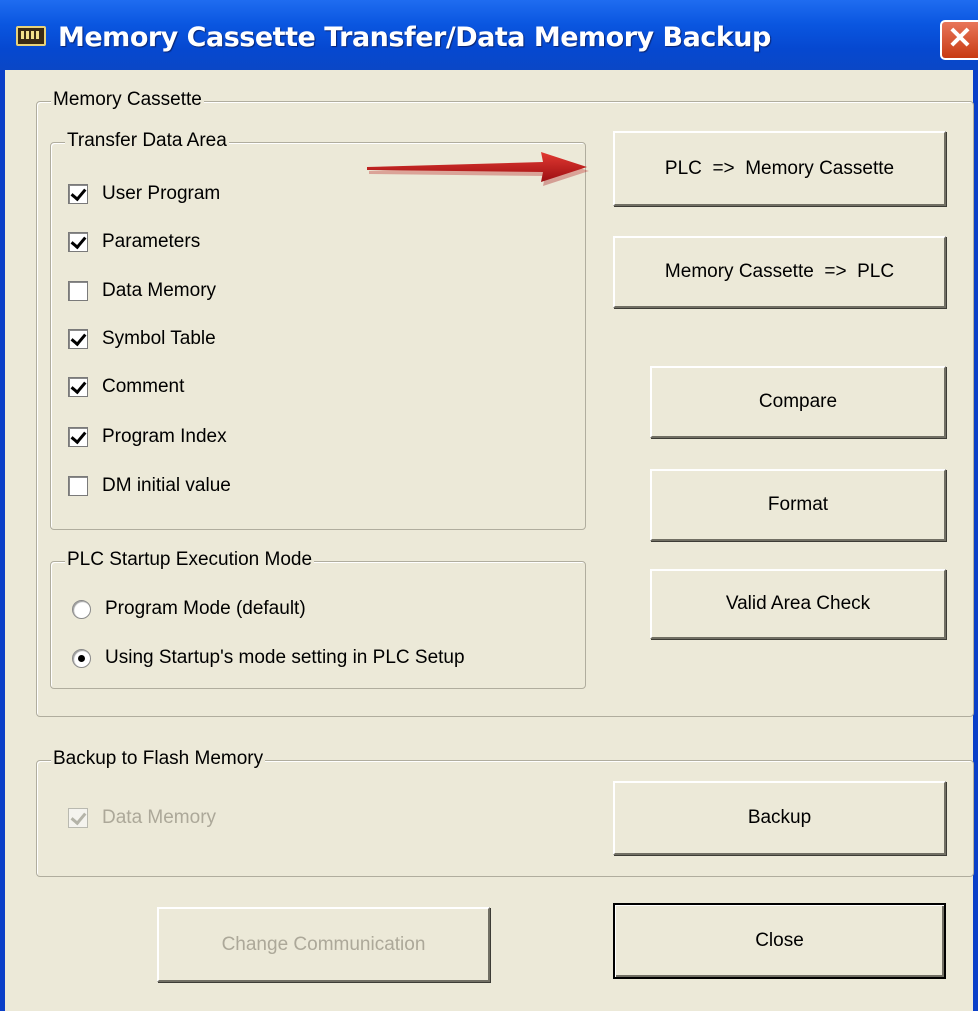 This screenshot has height=1011, width=978. I want to click on checkbox-user-program: User Program, so click(144, 194).